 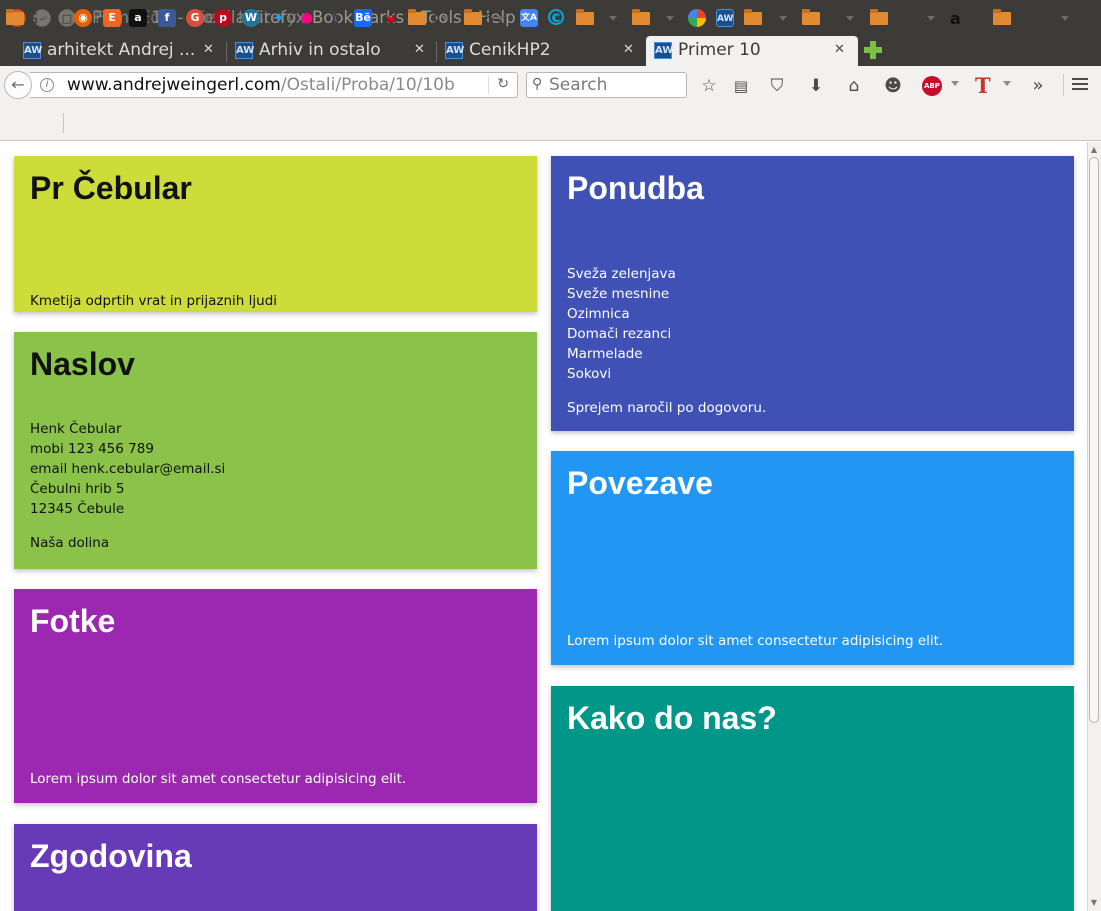 What do you see at coordinates (63, 123) in the screenshot?
I see `bookmark-separator` at bounding box center [63, 123].